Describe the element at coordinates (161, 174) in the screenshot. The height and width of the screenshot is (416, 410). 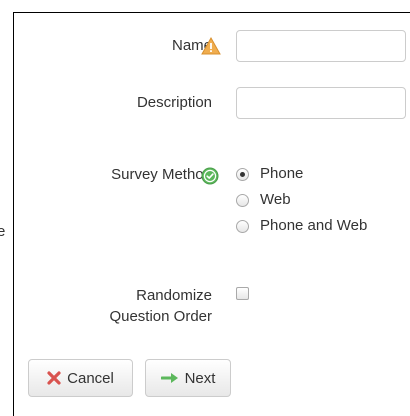
I see `survey-method-label: Survey Method` at that location.